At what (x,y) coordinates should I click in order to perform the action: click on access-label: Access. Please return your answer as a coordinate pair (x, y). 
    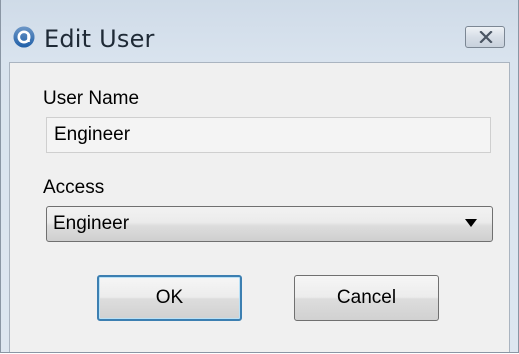
    Looking at the image, I should click on (74, 187).